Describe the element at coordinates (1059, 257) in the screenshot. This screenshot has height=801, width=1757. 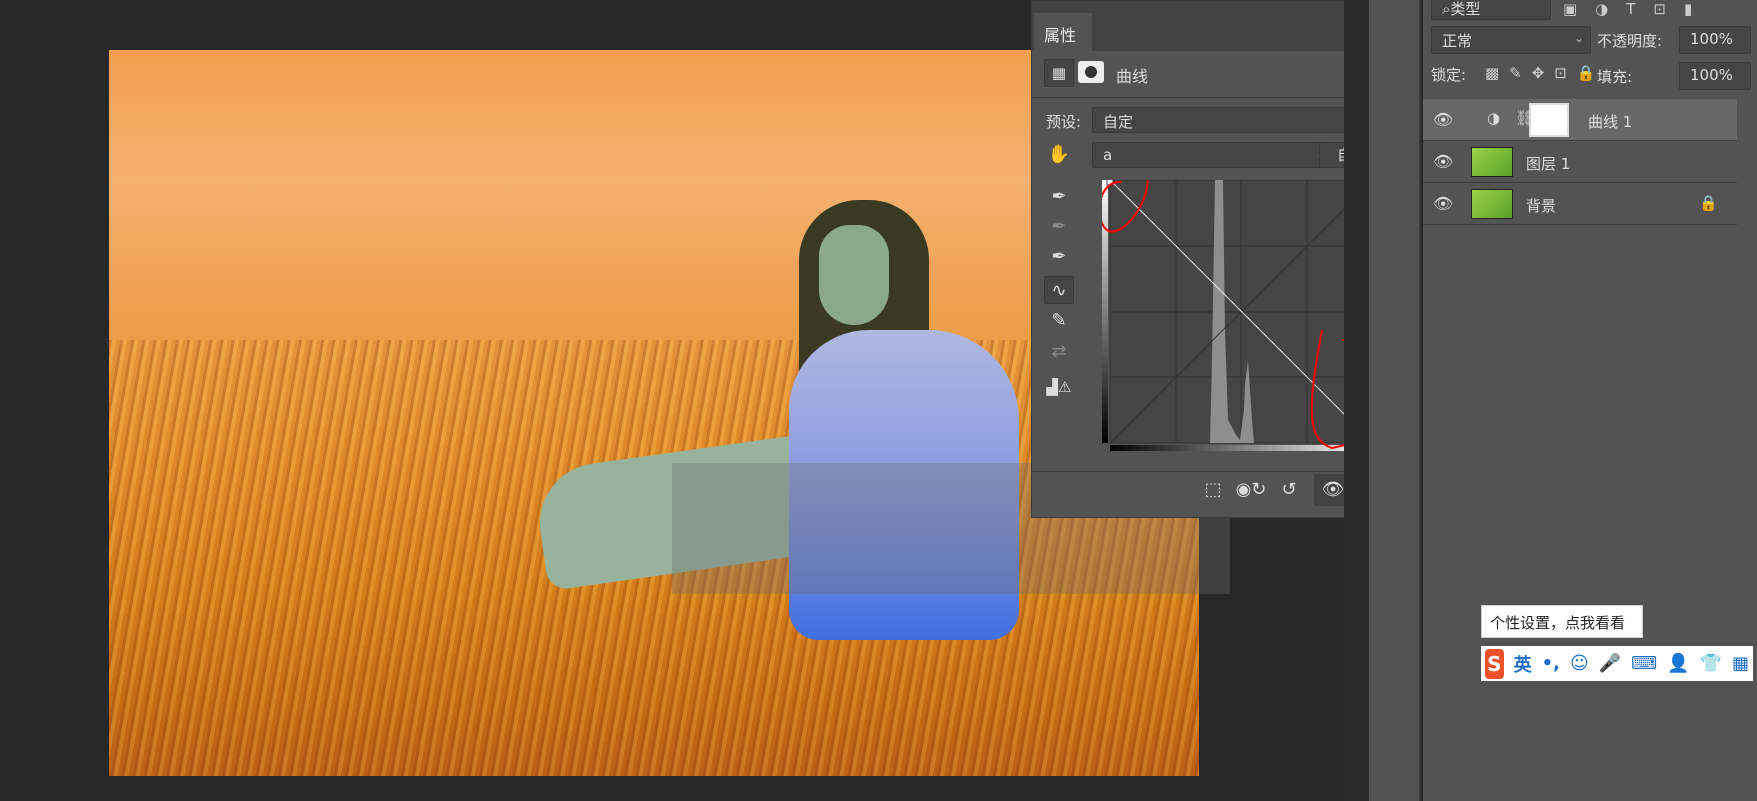
I see `white-eyedropper-icon: ✒` at that location.